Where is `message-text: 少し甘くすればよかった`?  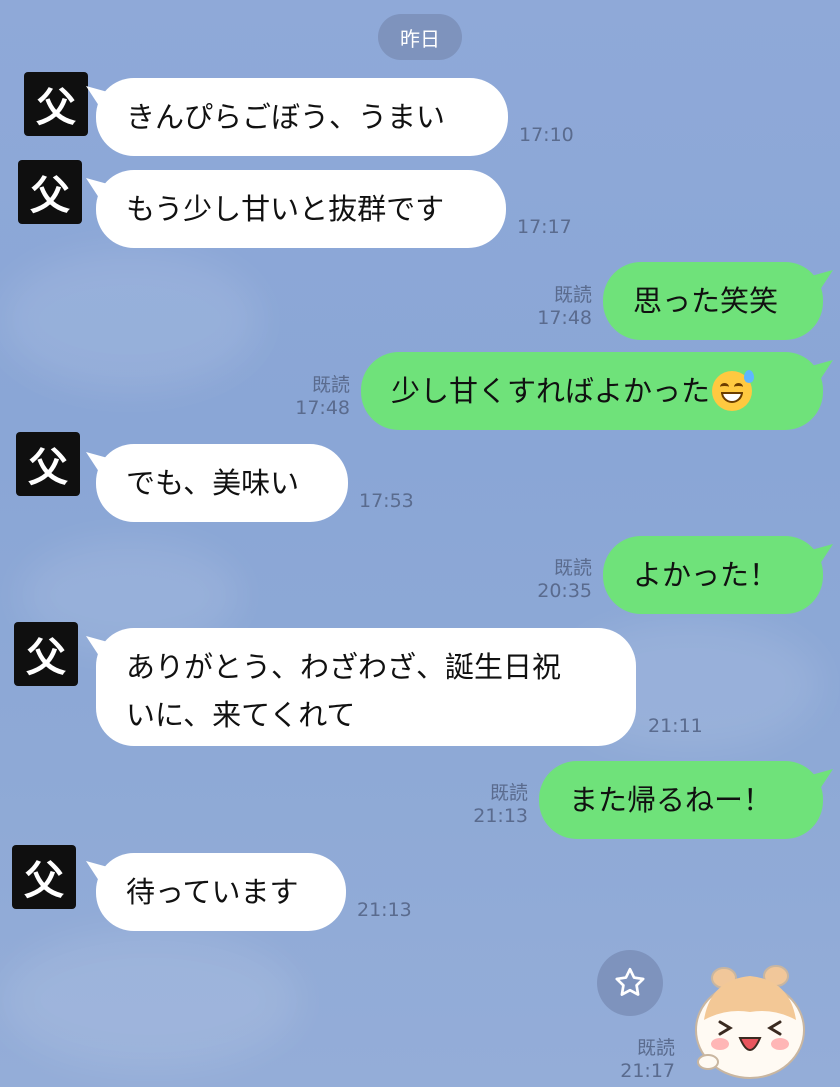
message-text: 少し甘くすればよかった is located at coordinates (551, 391).